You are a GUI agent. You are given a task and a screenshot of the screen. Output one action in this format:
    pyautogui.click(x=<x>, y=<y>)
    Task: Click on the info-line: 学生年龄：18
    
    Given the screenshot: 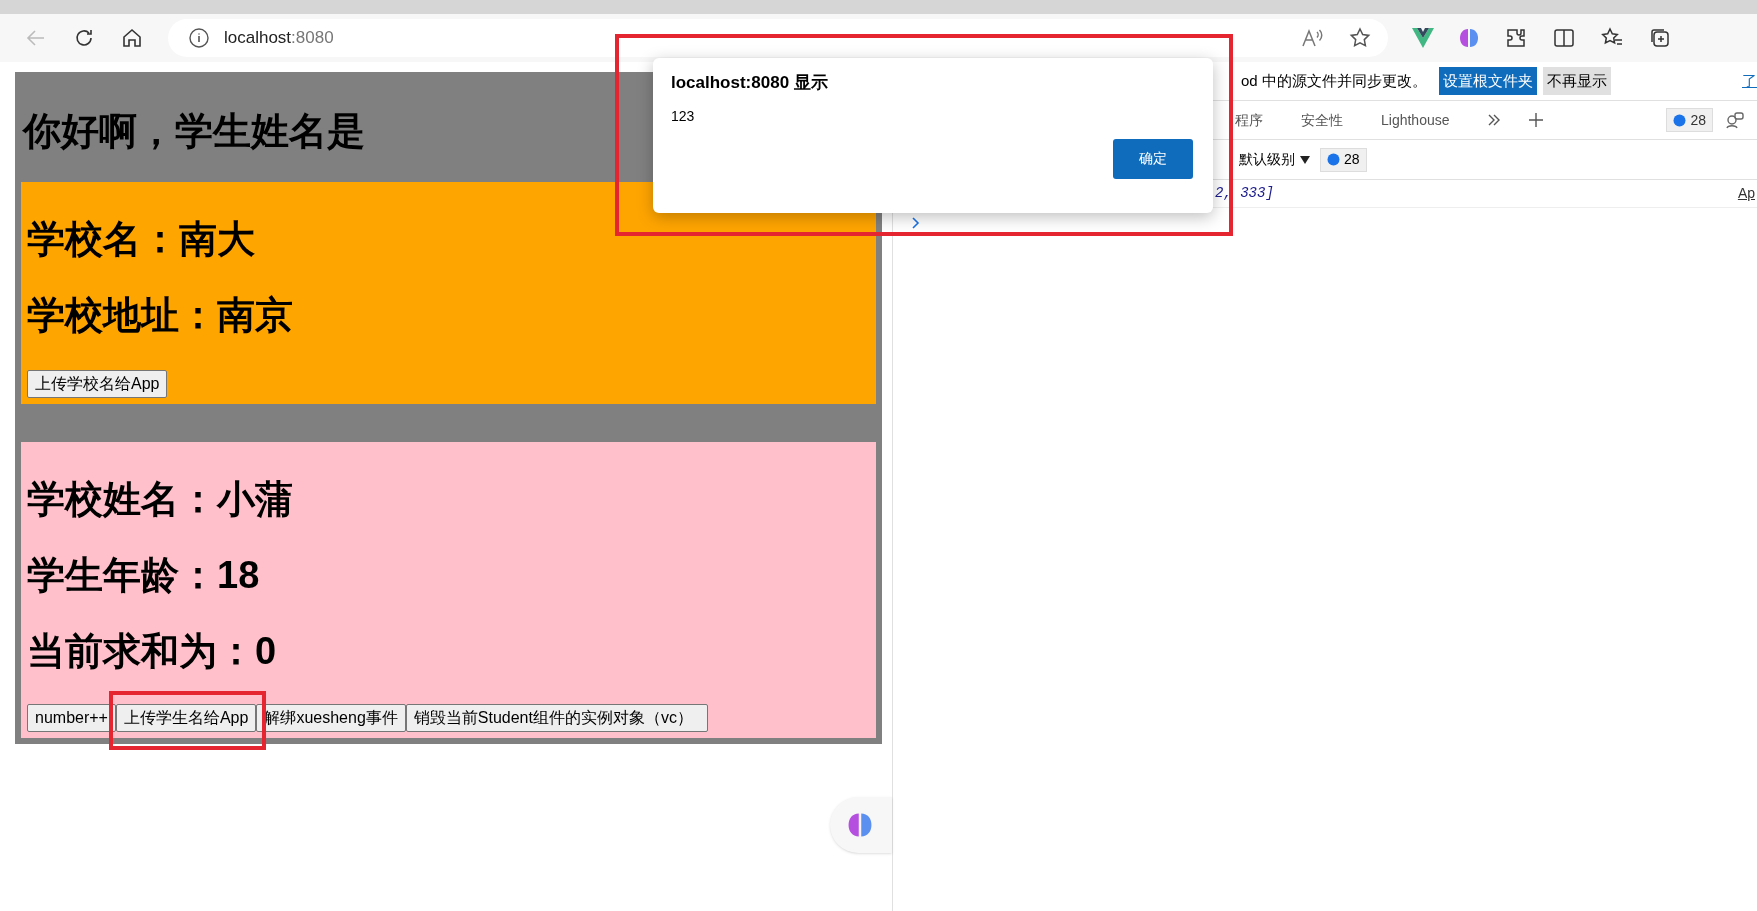 What is the action you would take?
    pyautogui.click(x=144, y=575)
    